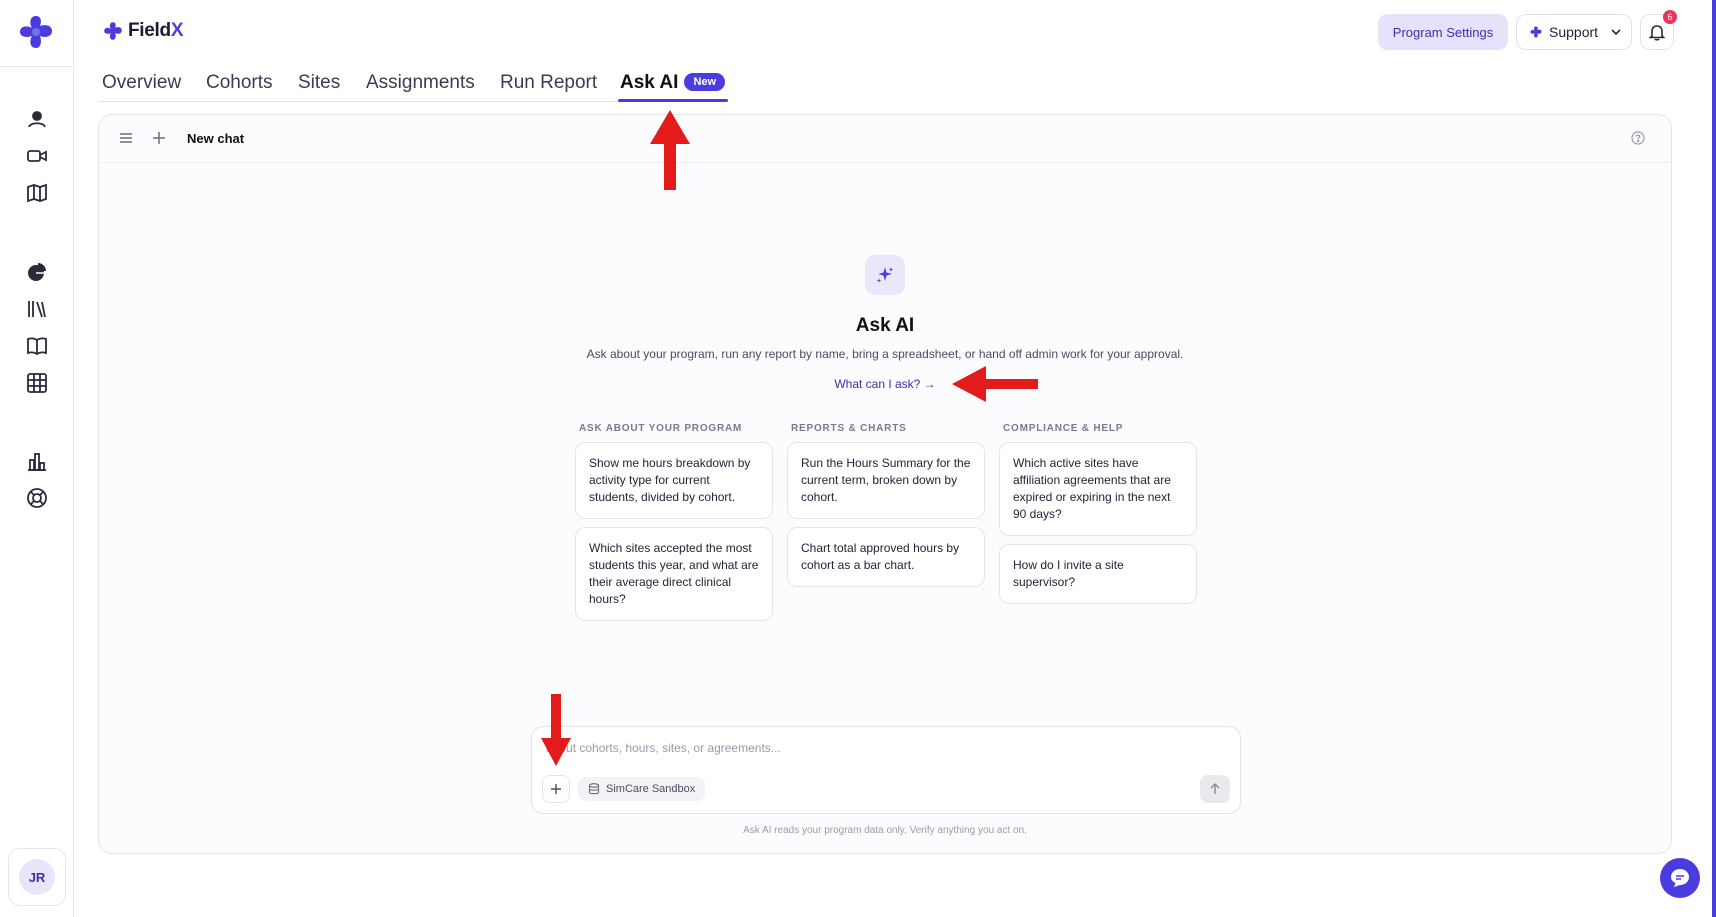  I want to click on annotation-arrow-up-icon, so click(670, 150).